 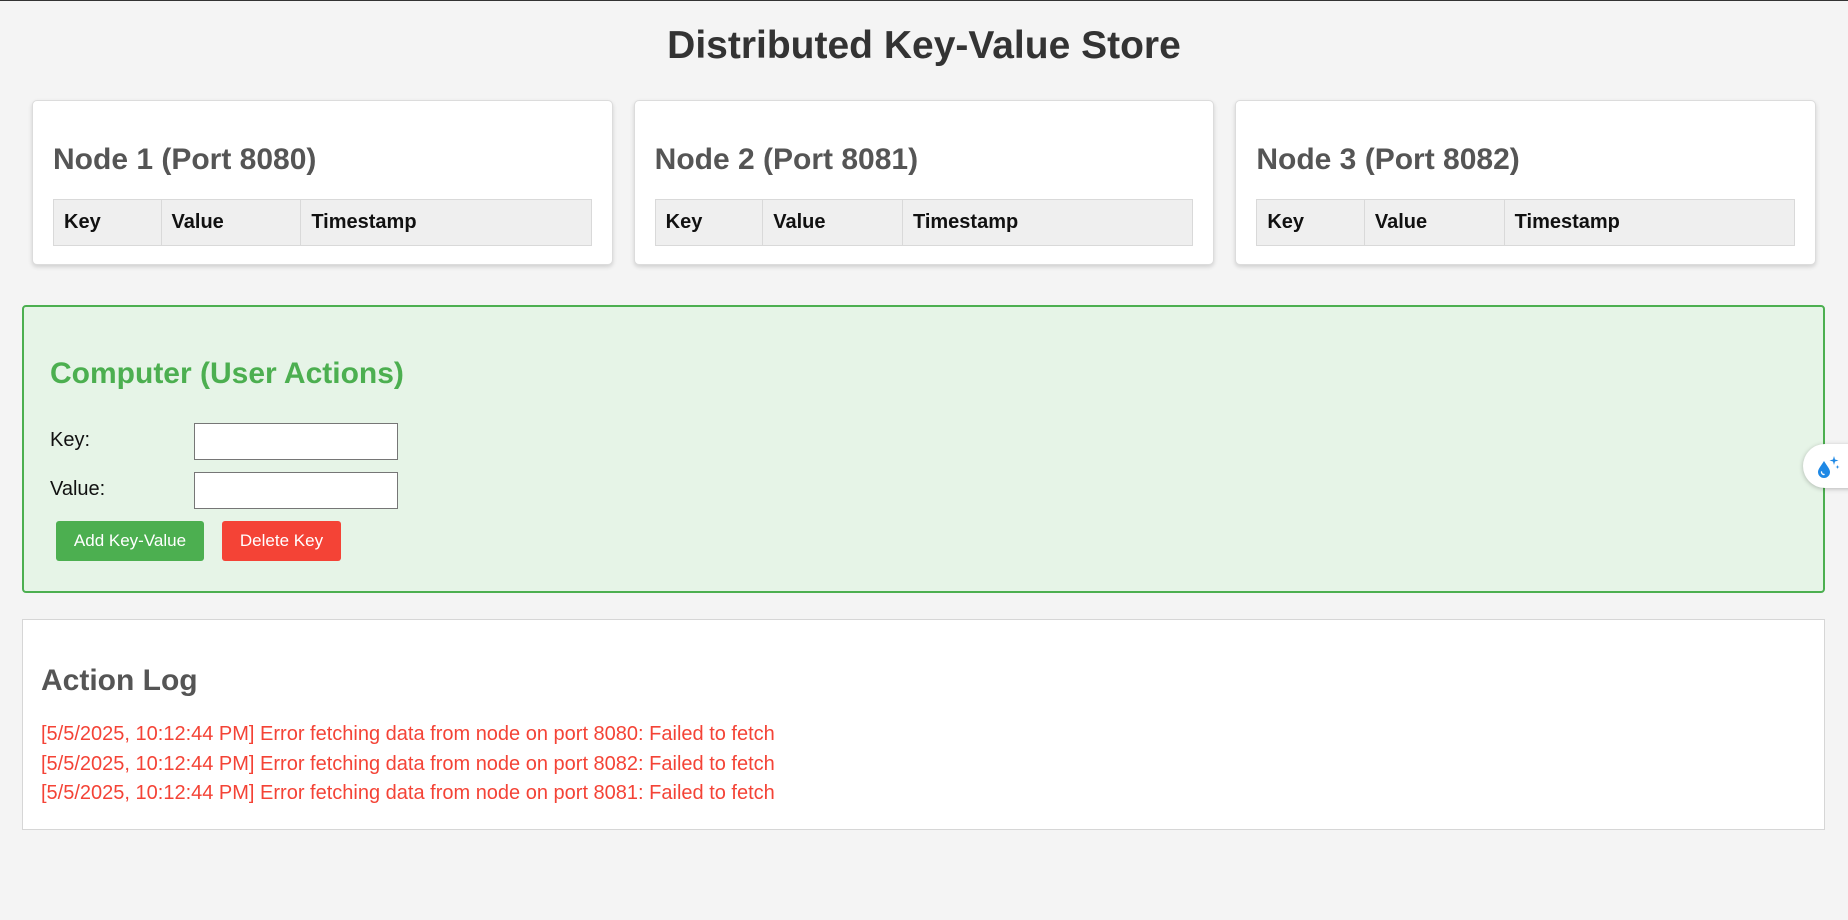 What do you see at coordinates (296, 490) in the screenshot?
I see `value-input` at bounding box center [296, 490].